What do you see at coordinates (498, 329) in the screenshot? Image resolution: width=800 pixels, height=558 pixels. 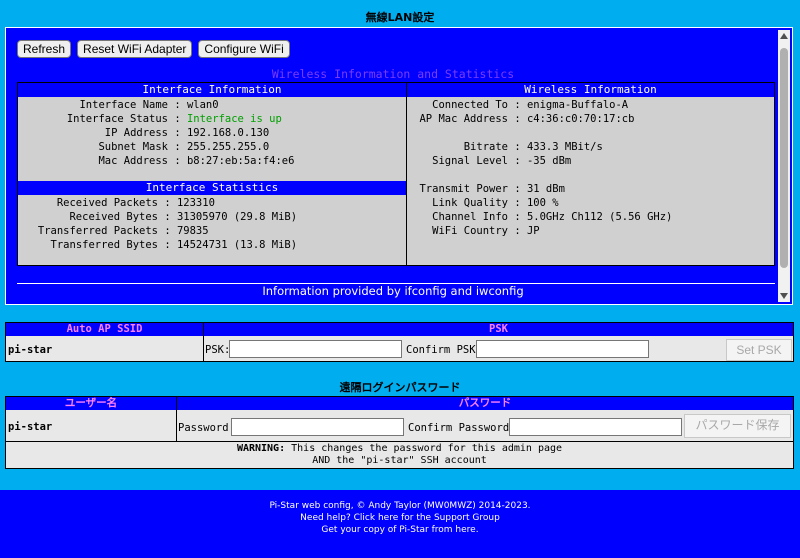 I see `psk-header: PSK` at bounding box center [498, 329].